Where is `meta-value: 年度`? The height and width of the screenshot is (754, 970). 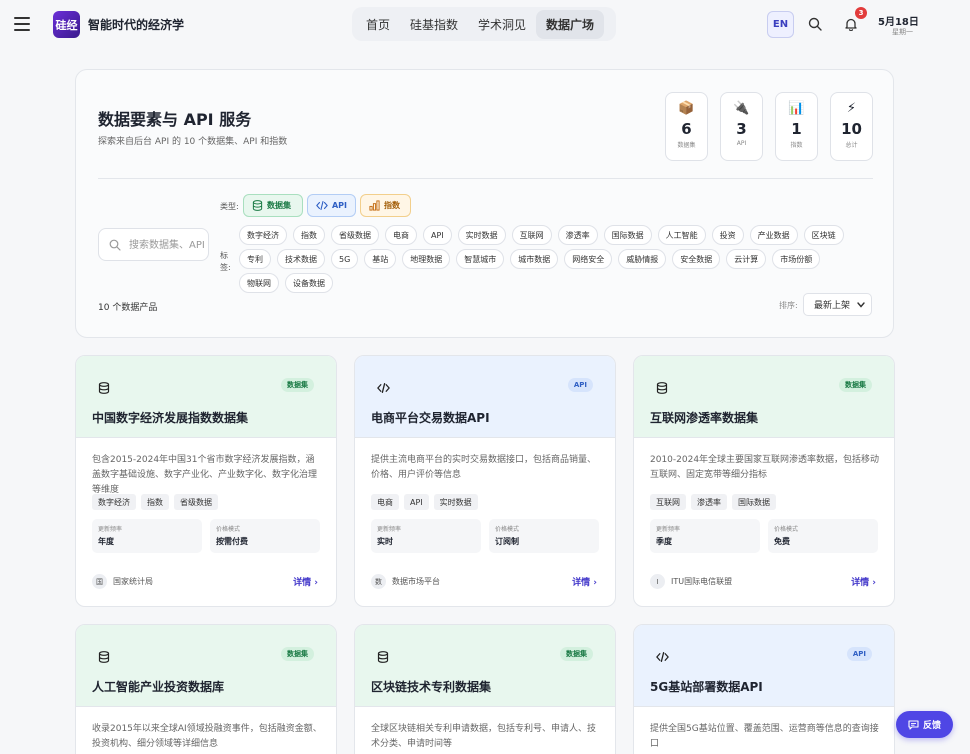 meta-value: 年度 is located at coordinates (106, 541).